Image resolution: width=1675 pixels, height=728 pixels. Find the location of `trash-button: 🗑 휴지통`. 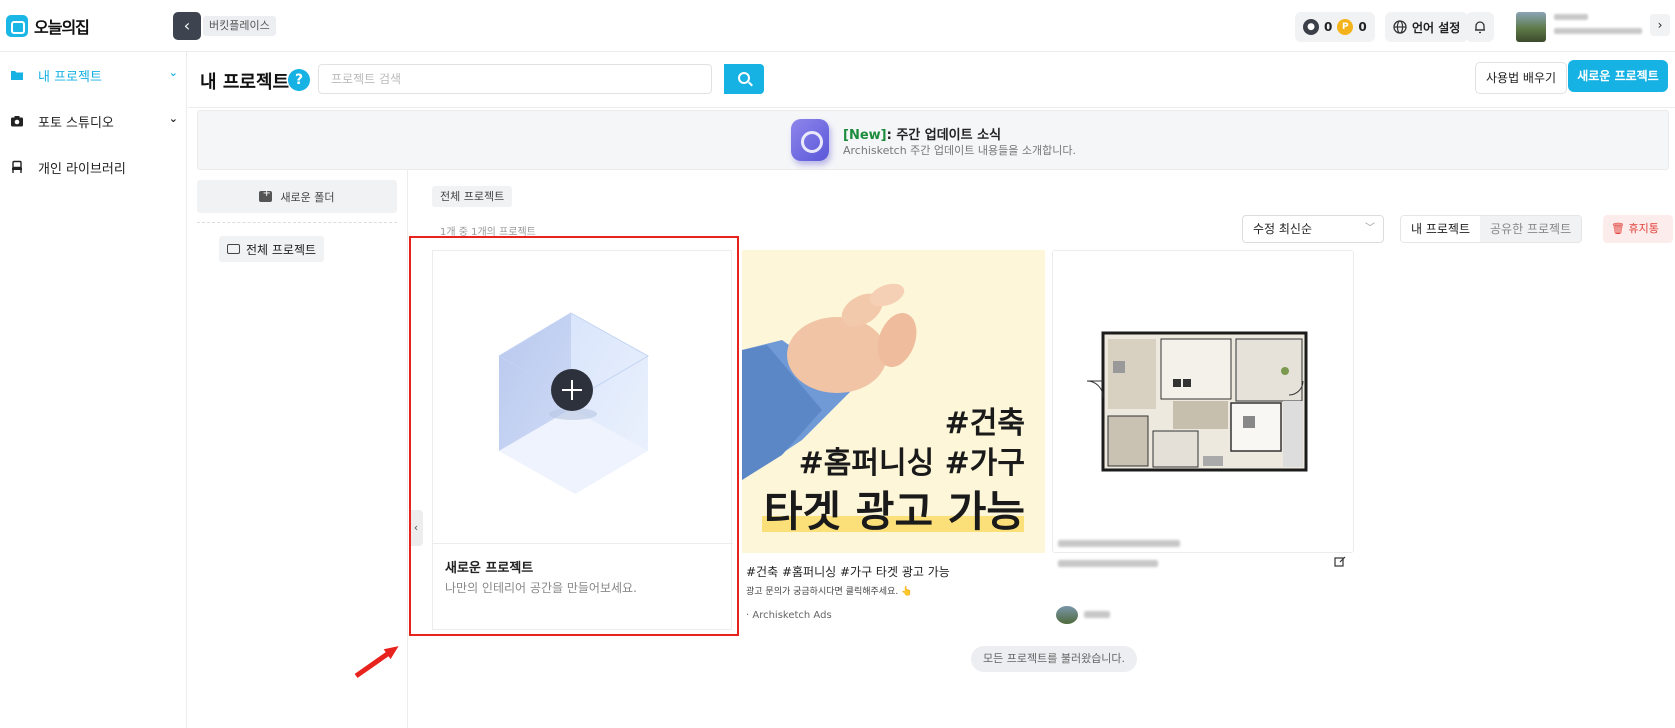

trash-button: 🗑 휴지통 is located at coordinates (1638, 229).